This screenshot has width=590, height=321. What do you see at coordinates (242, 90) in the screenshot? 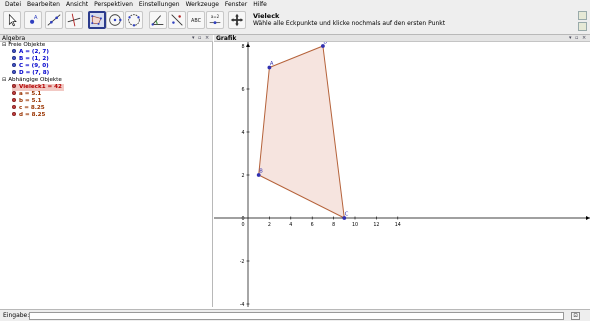
I see `y-tick-label: 6` at bounding box center [242, 90].